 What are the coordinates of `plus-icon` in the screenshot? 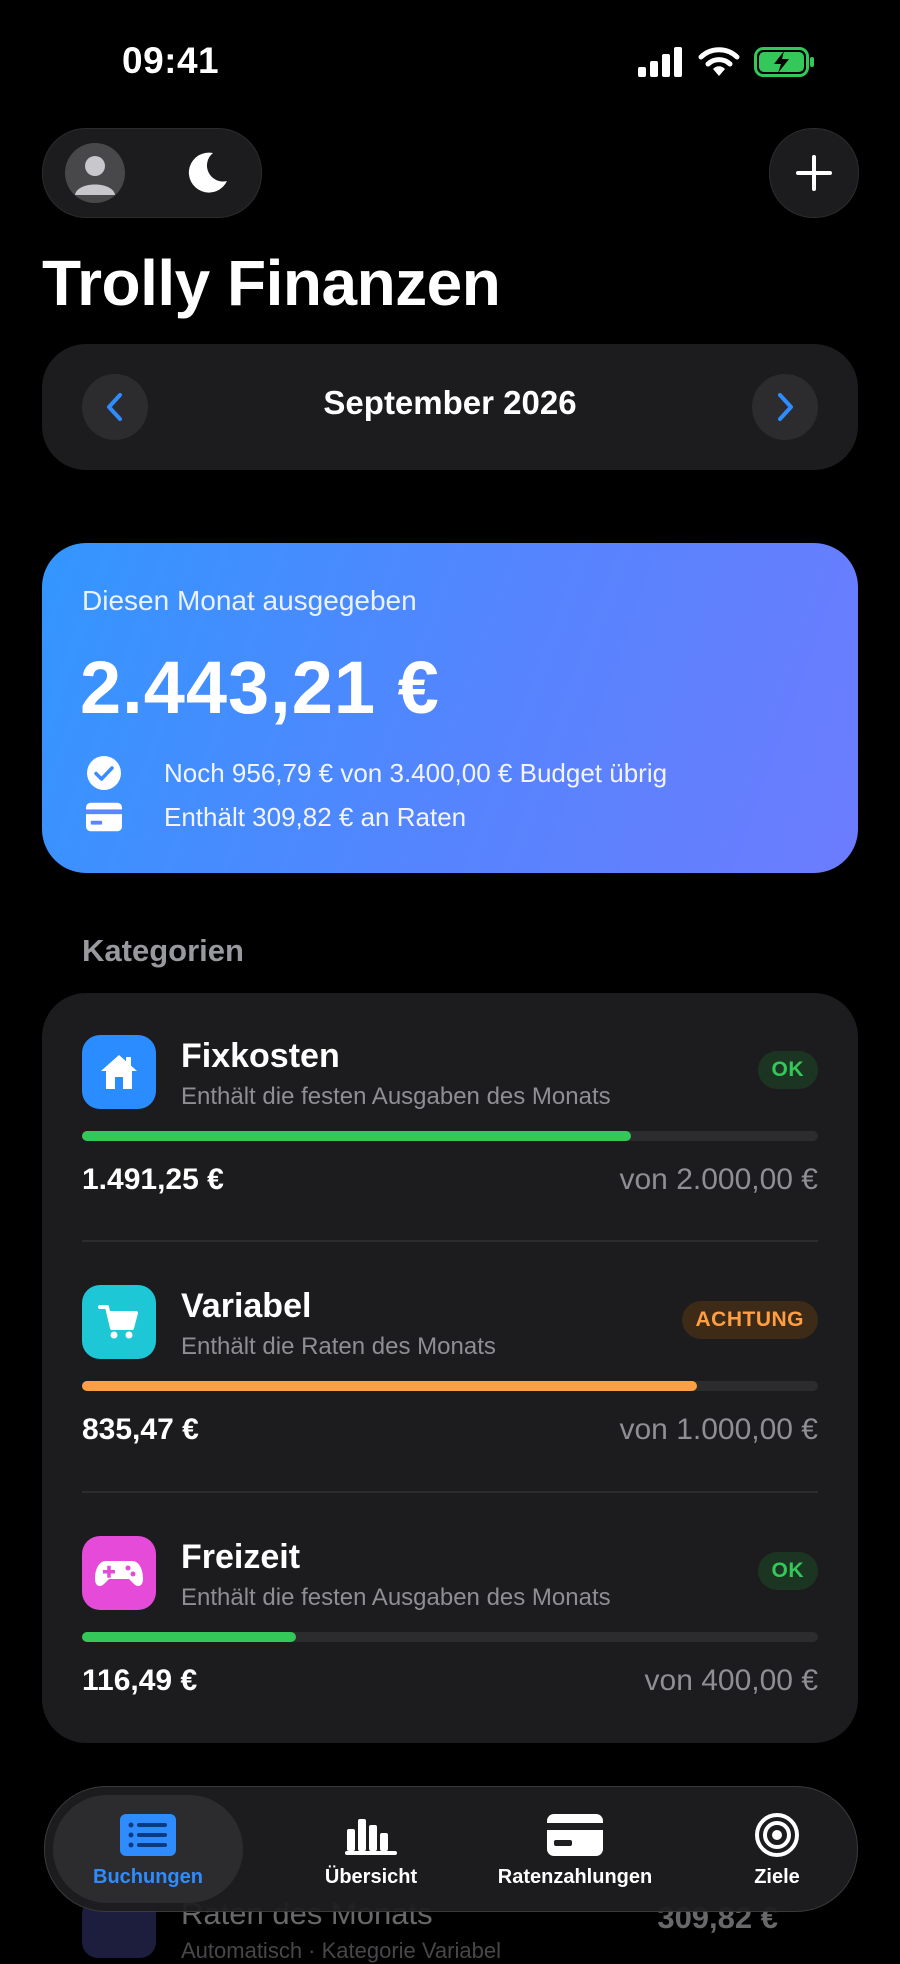 It's located at (814, 173).